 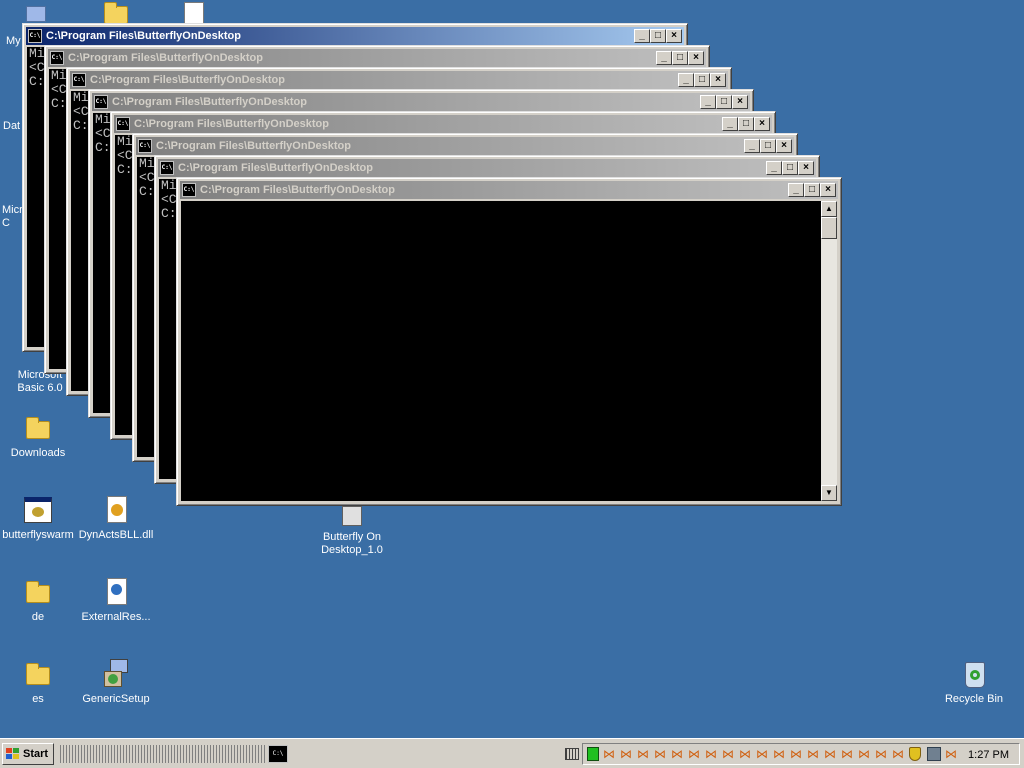 I want to click on shield-icon, so click(x=915, y=754).